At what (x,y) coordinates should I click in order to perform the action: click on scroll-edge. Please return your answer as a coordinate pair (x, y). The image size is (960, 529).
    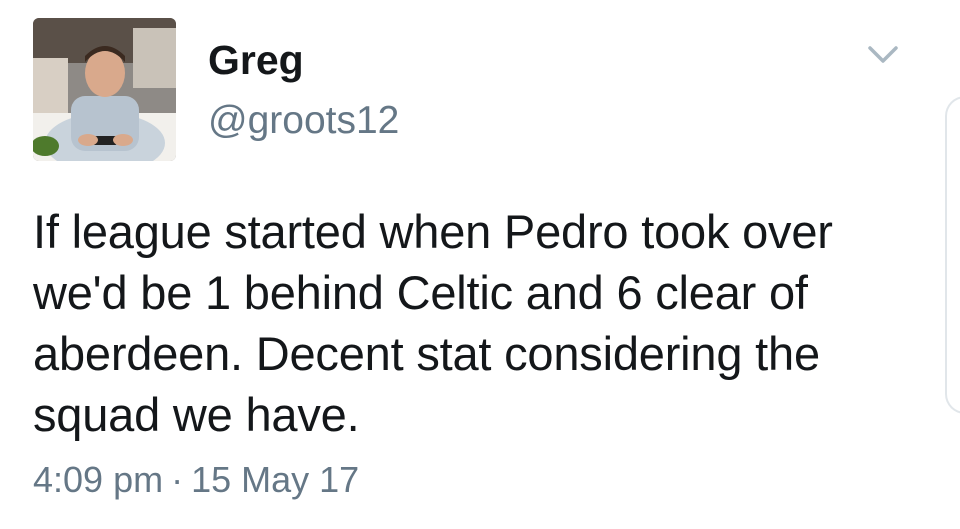
    Looking at the image, I should click on (952, 255).